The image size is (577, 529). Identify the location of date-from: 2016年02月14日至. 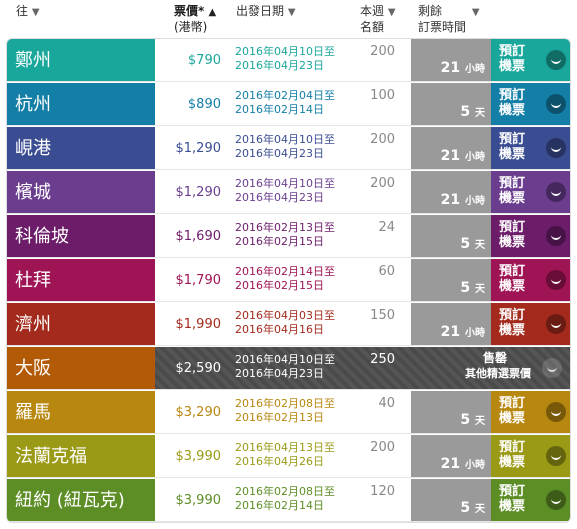
(285, 271).